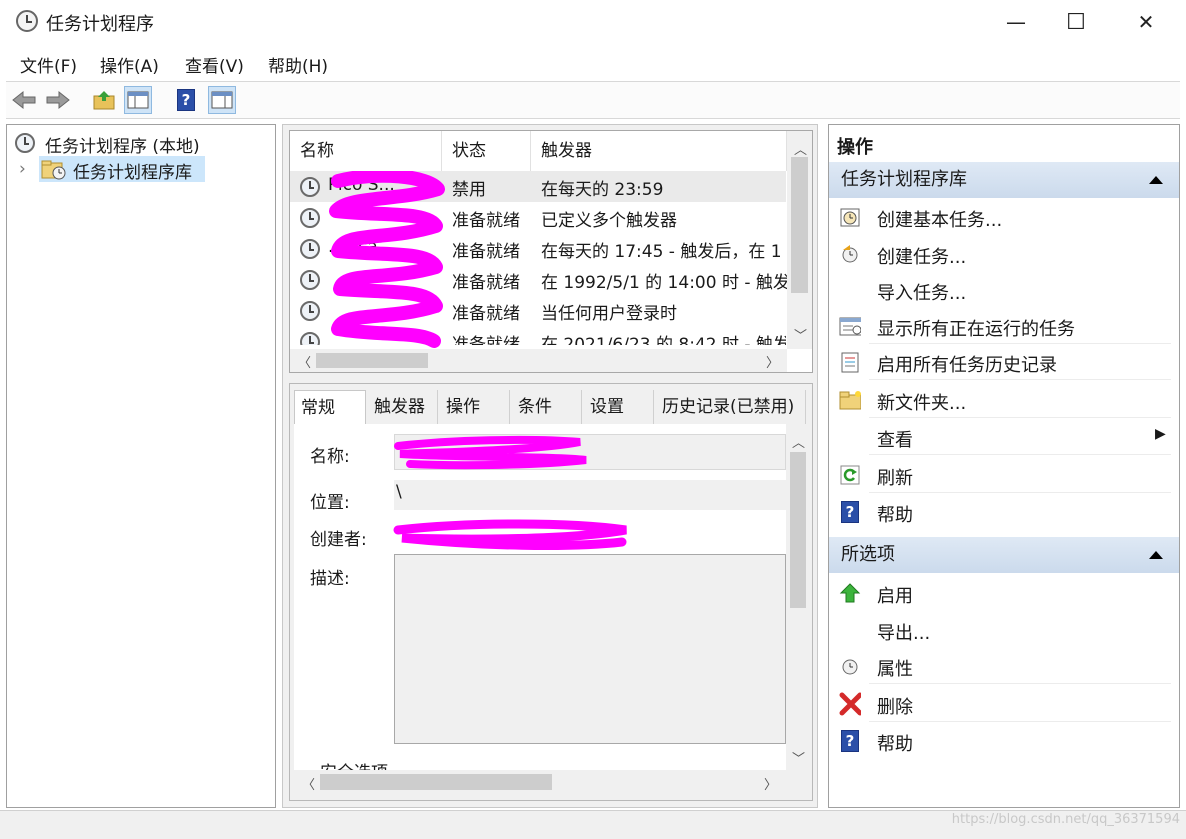 The image size is (1186, 839). What do you see at coordinates (590, 495) in the screenshot?
I see `location-field: \` at bounding box center [590, 495].